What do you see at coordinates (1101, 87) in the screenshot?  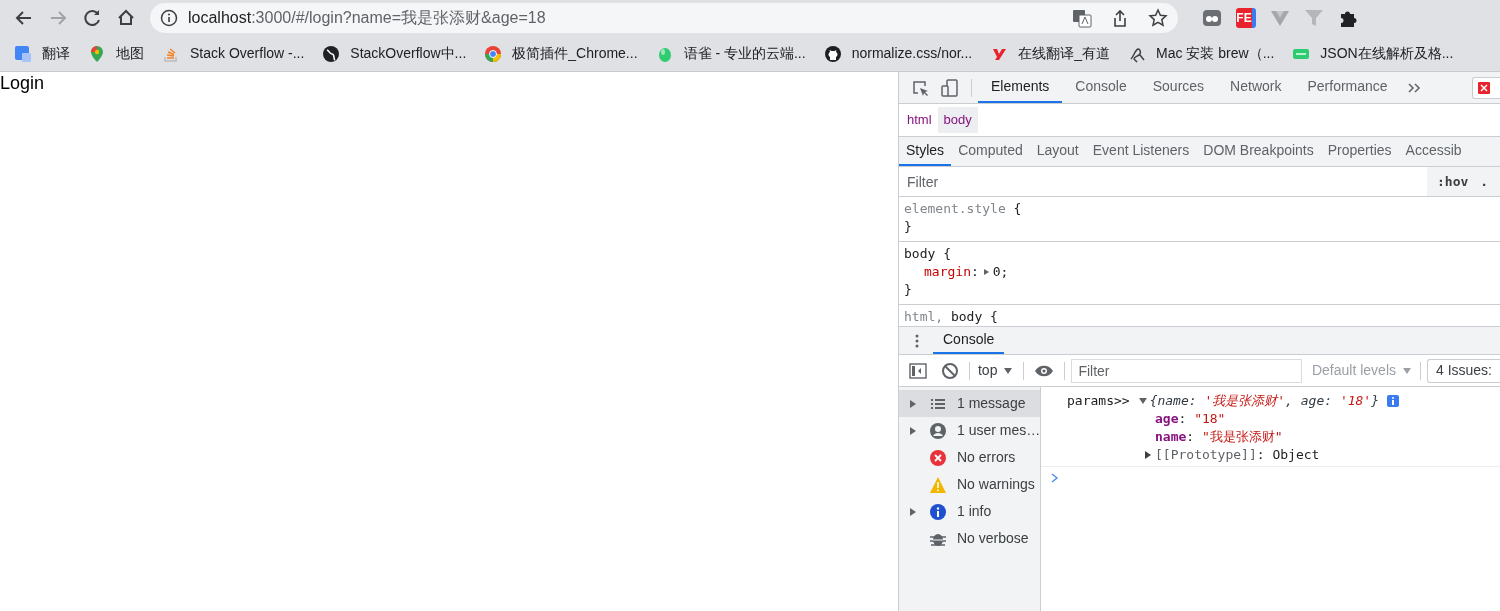 I see `devtools-tab: Console` at bounding box center [1101, 87].